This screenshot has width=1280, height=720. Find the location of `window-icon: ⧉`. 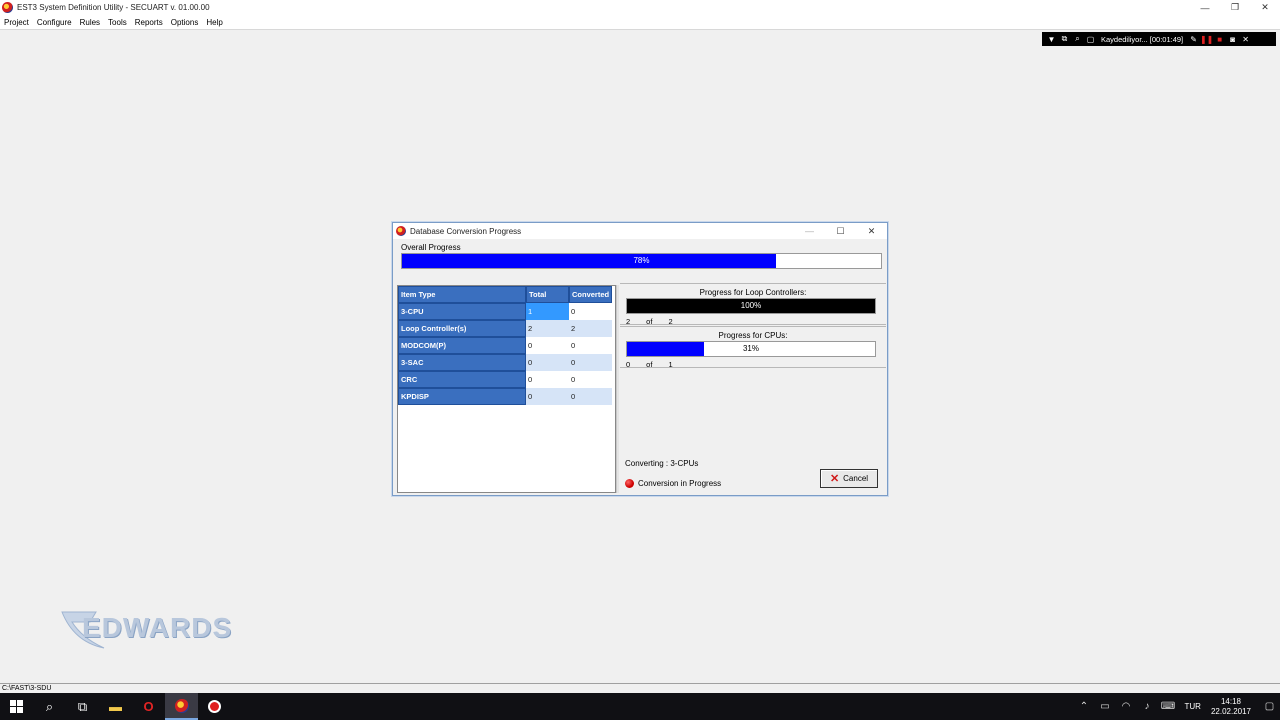

window-icon: ⧉ is located at coordinates (1064, 39).